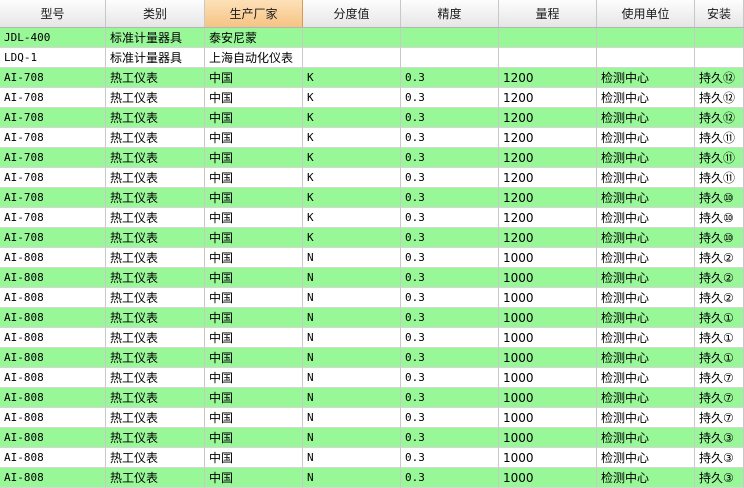 This screenshot has width=744, height=488. I want to click on table-row: JDL-400 标准计量器具 泰安尼蒙, so click(372, 38).